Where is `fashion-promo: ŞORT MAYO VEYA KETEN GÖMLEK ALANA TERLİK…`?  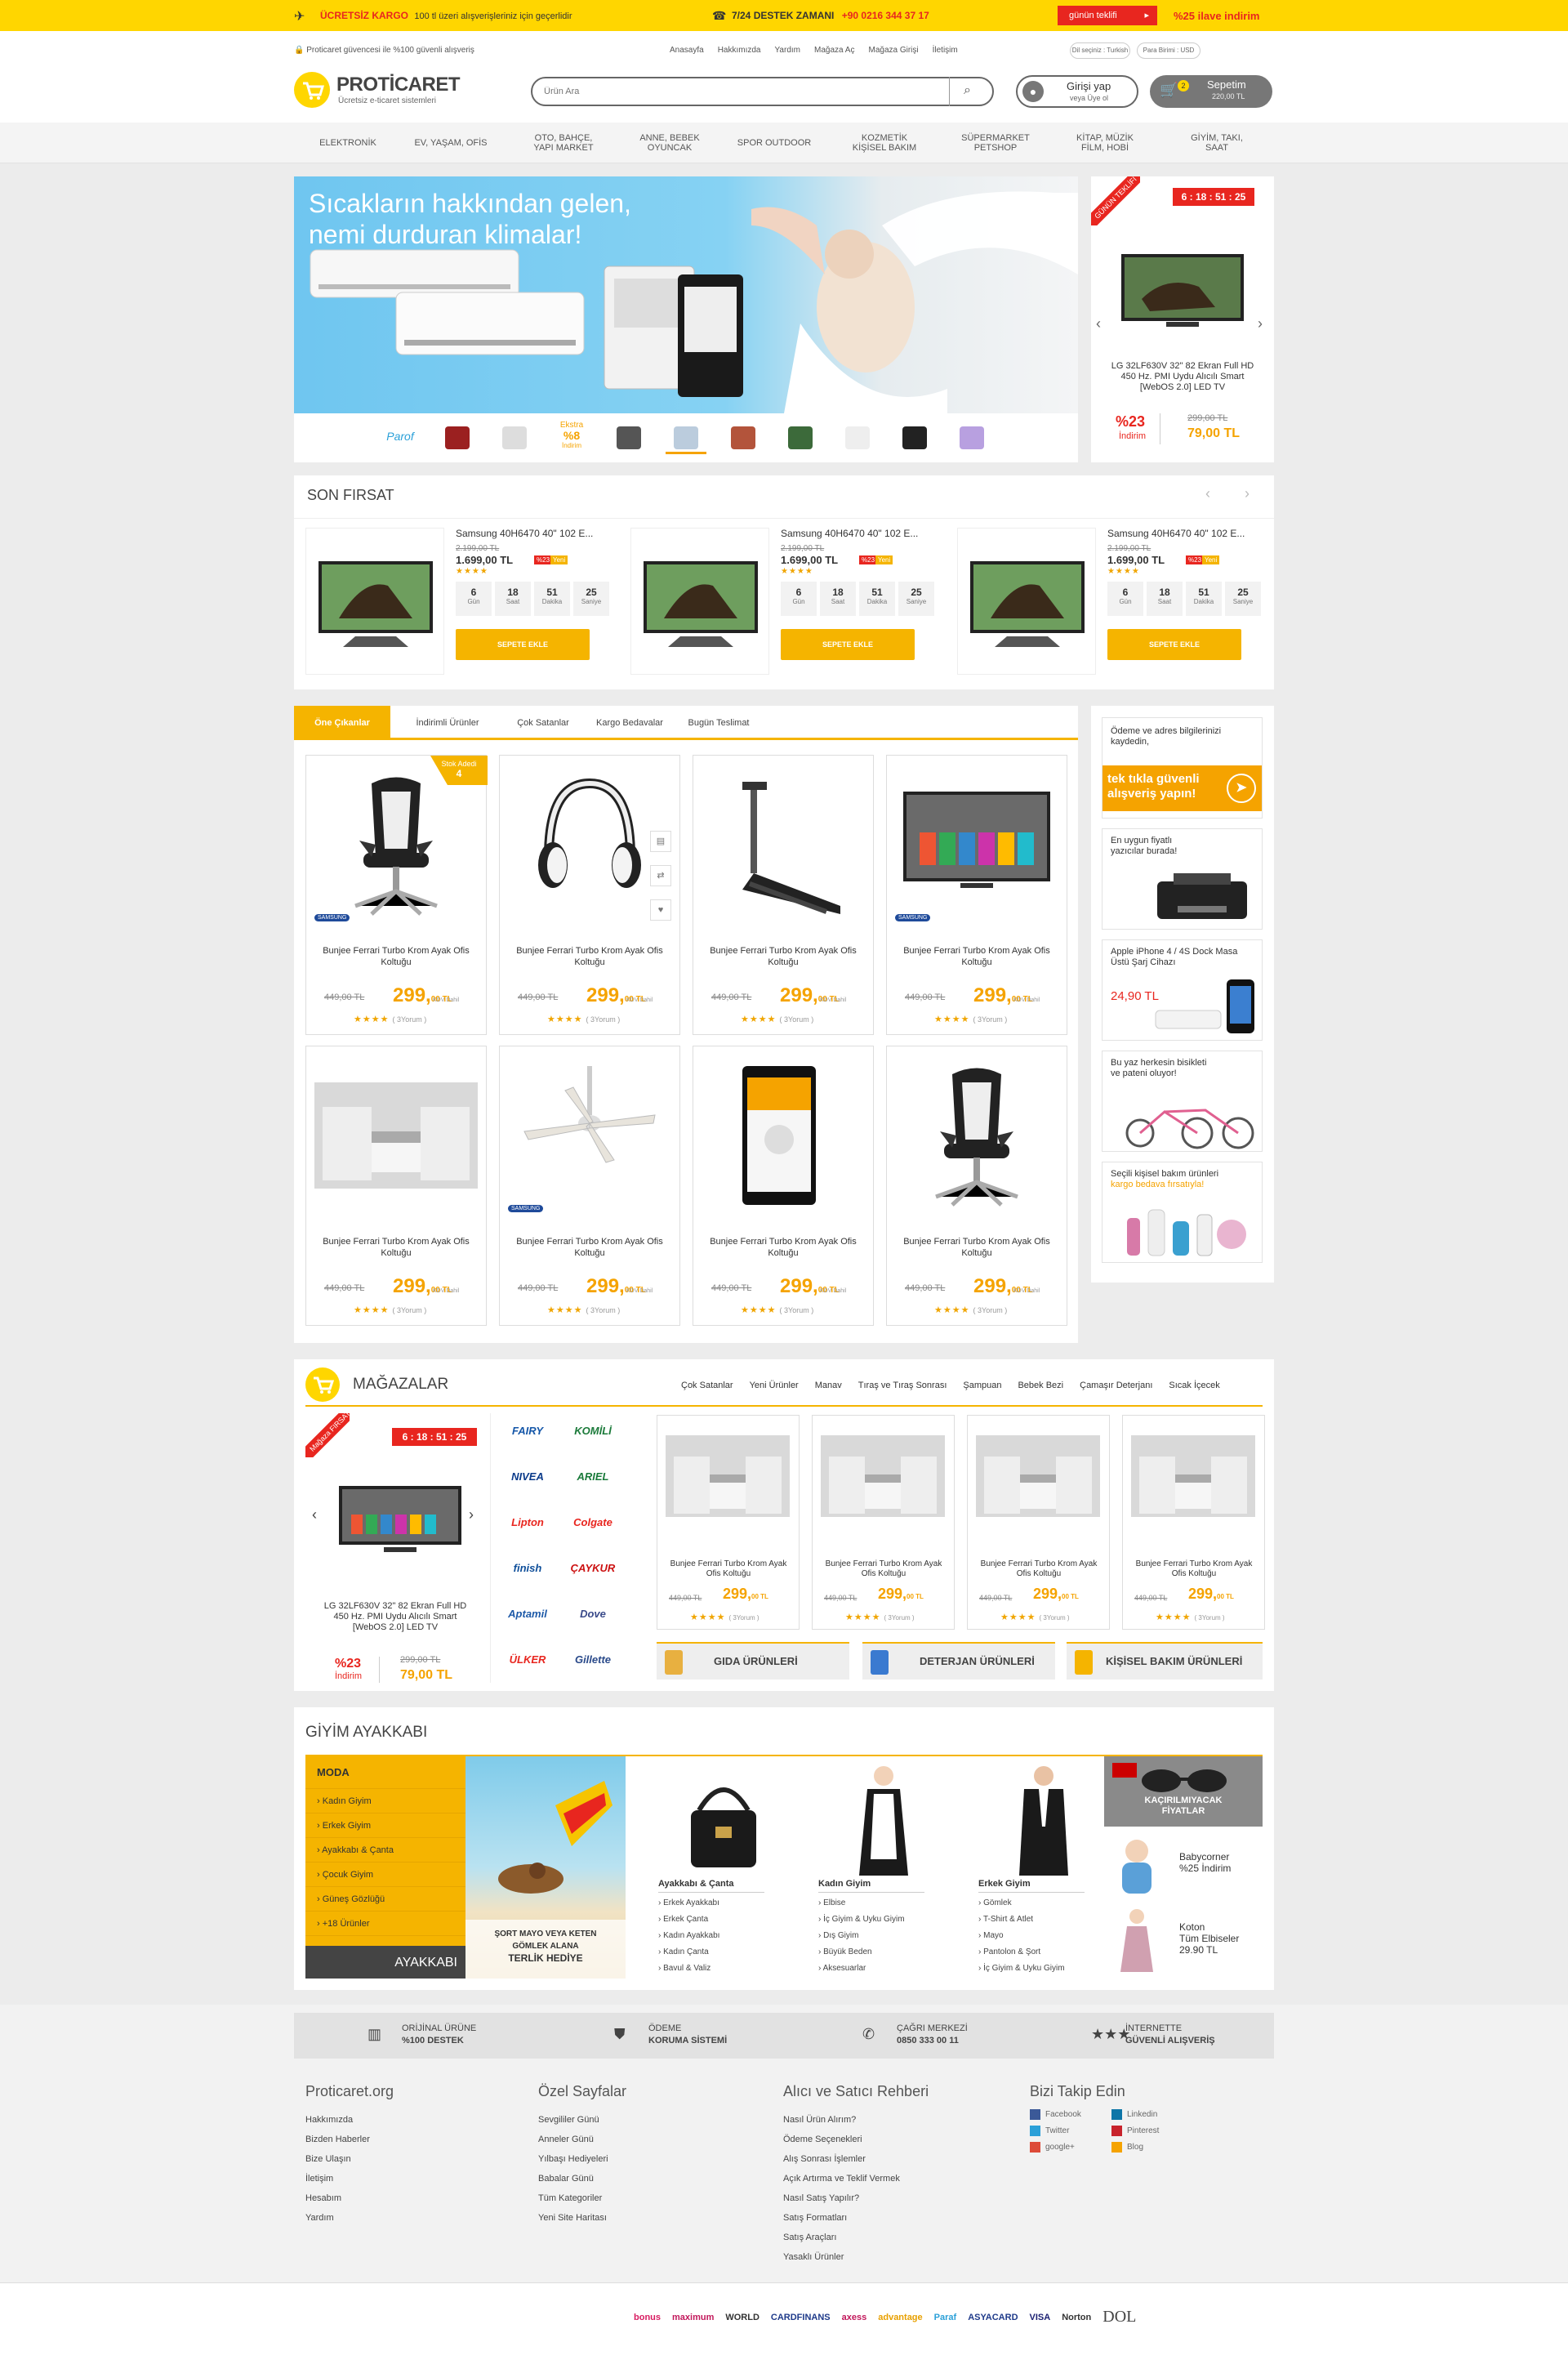 fashion-promo: ŞORT MAYO VEYA KETEN GÖMLEK ALANA TERLİK… is located at coordinates (546, 1868).